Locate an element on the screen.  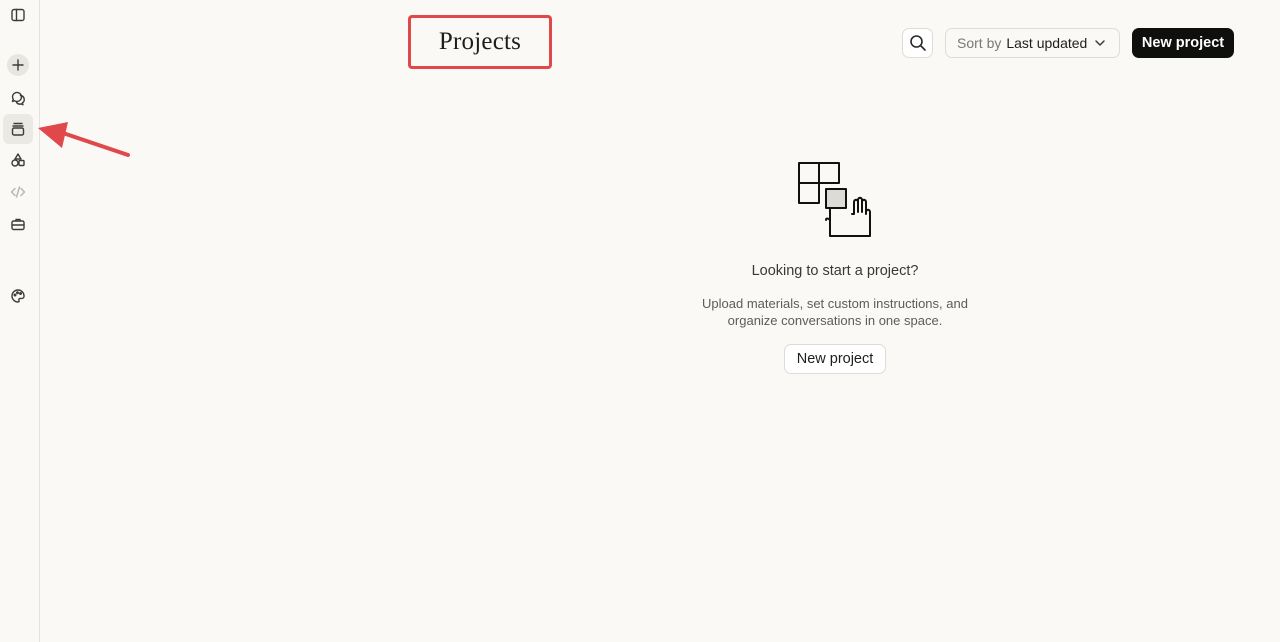
sidebar-item-projects is located at coordinates (18, 129).